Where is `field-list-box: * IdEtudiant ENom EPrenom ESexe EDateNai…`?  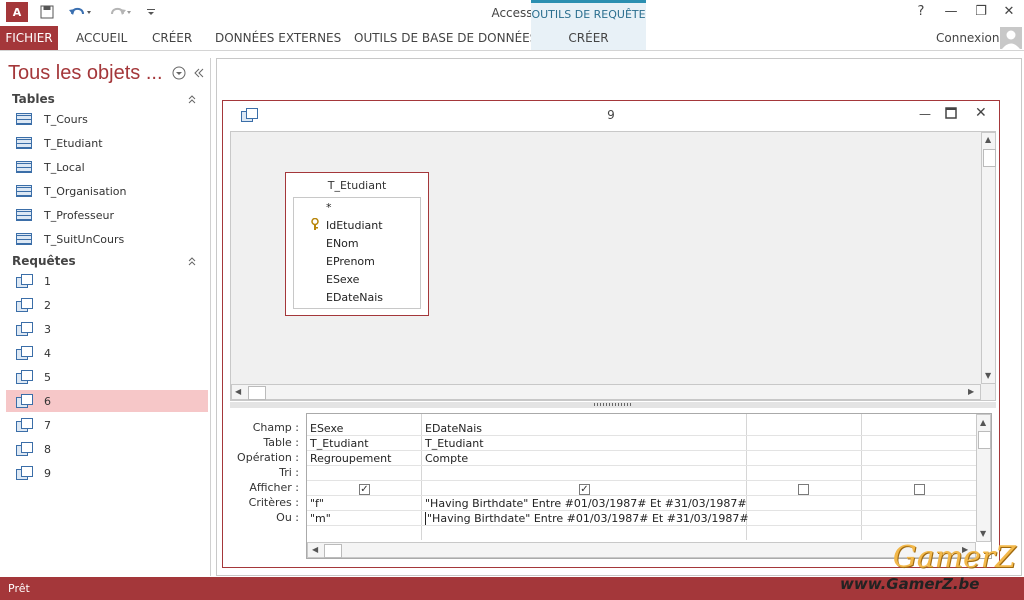
field-list-box: * IdEtudiant ENom EPrenom ESexe EDateNai… is located at coordinates (357, 253).